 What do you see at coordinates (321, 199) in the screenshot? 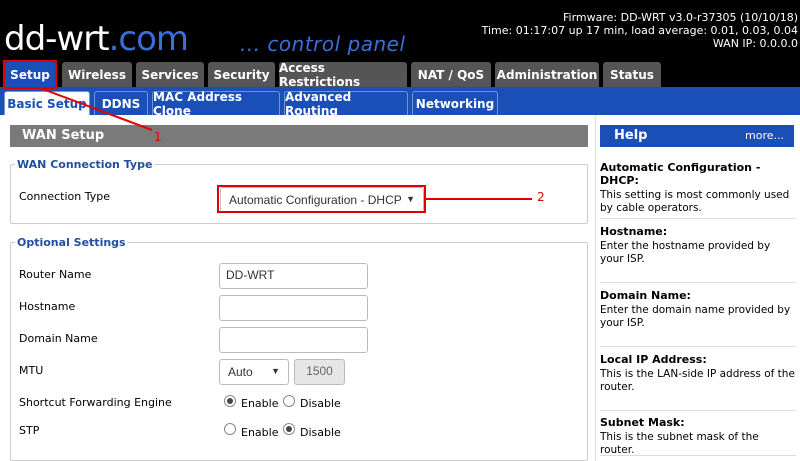
I see `annotation-box-connection-type` at bounding box center [321, 199].